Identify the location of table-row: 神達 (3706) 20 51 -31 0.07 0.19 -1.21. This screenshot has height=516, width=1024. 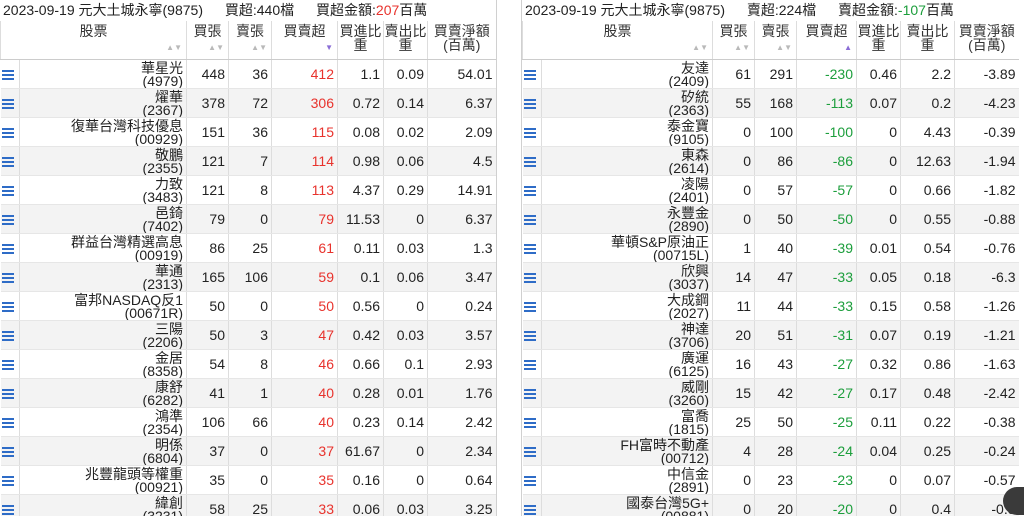
(770, 335).